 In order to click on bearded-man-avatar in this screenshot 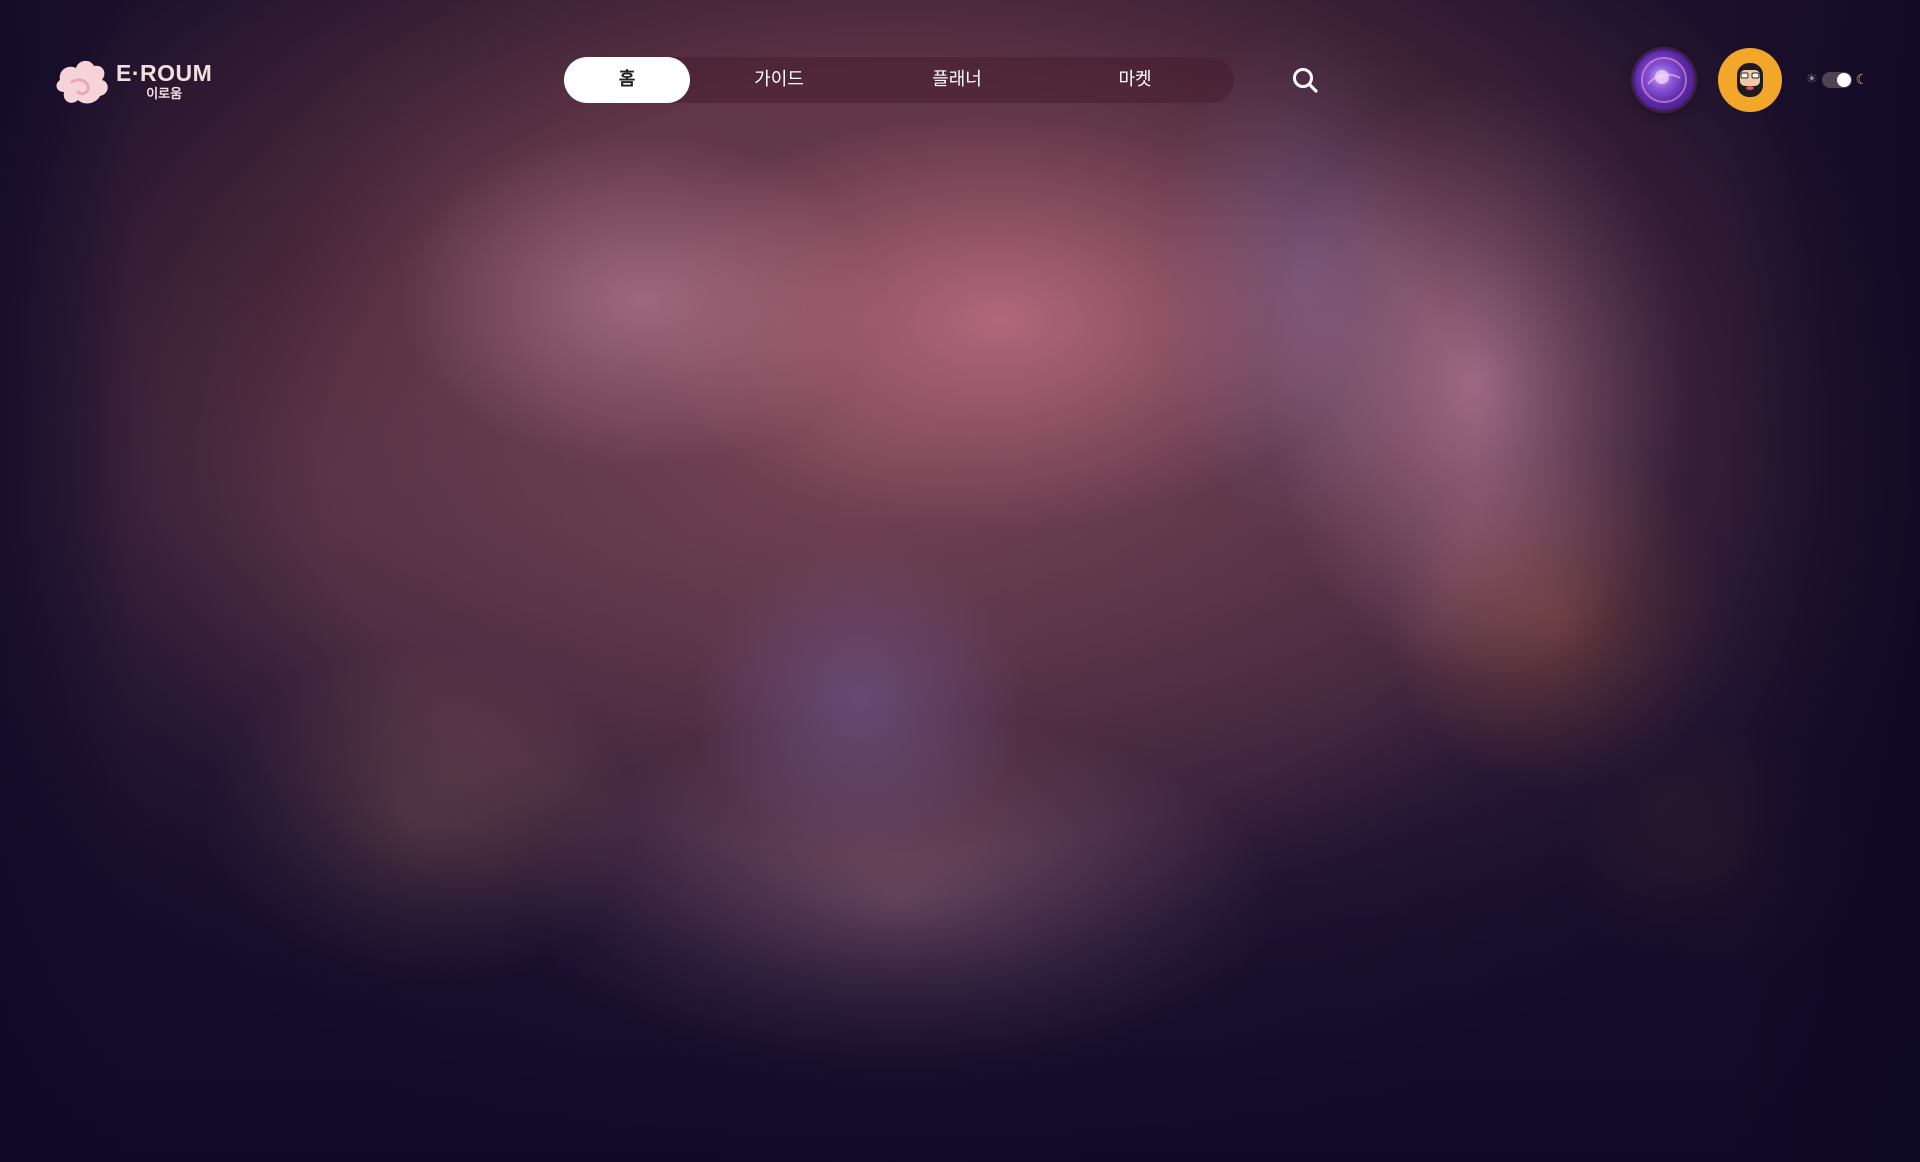, I will do `click(1750, 80)`.